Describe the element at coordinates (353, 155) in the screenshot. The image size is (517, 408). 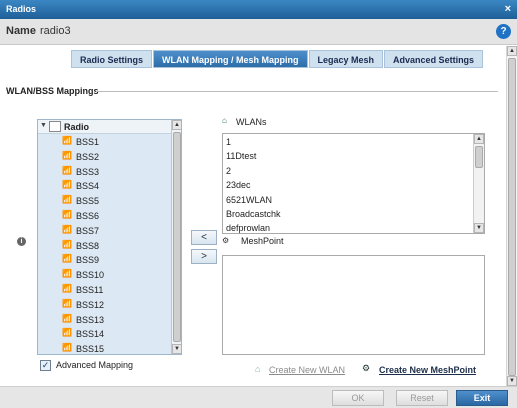
I see `wlan-list-item: 11Dtest` at that location.